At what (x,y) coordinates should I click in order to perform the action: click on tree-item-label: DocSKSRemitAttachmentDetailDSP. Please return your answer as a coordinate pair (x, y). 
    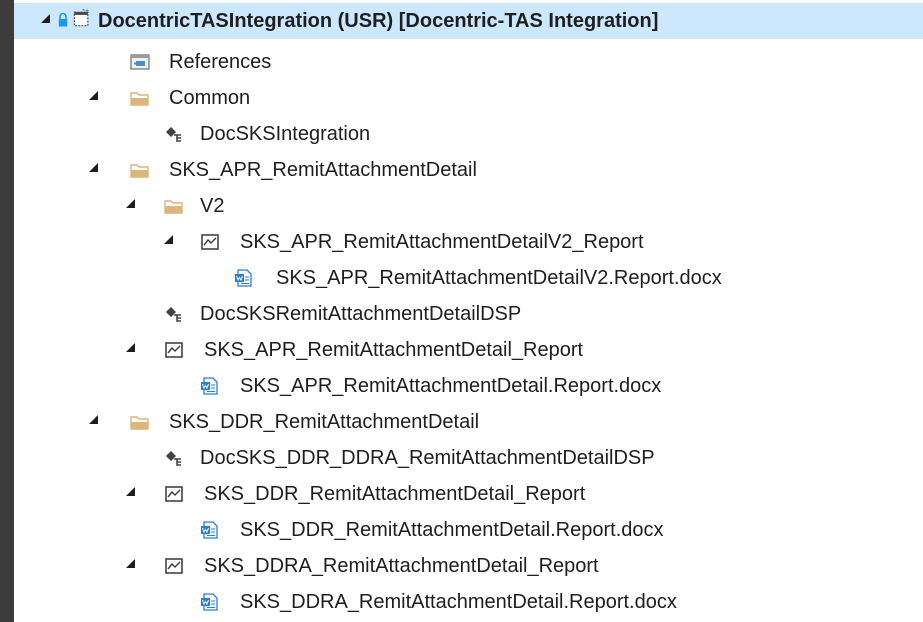
    Looking at the image, I should click on (361, 314).